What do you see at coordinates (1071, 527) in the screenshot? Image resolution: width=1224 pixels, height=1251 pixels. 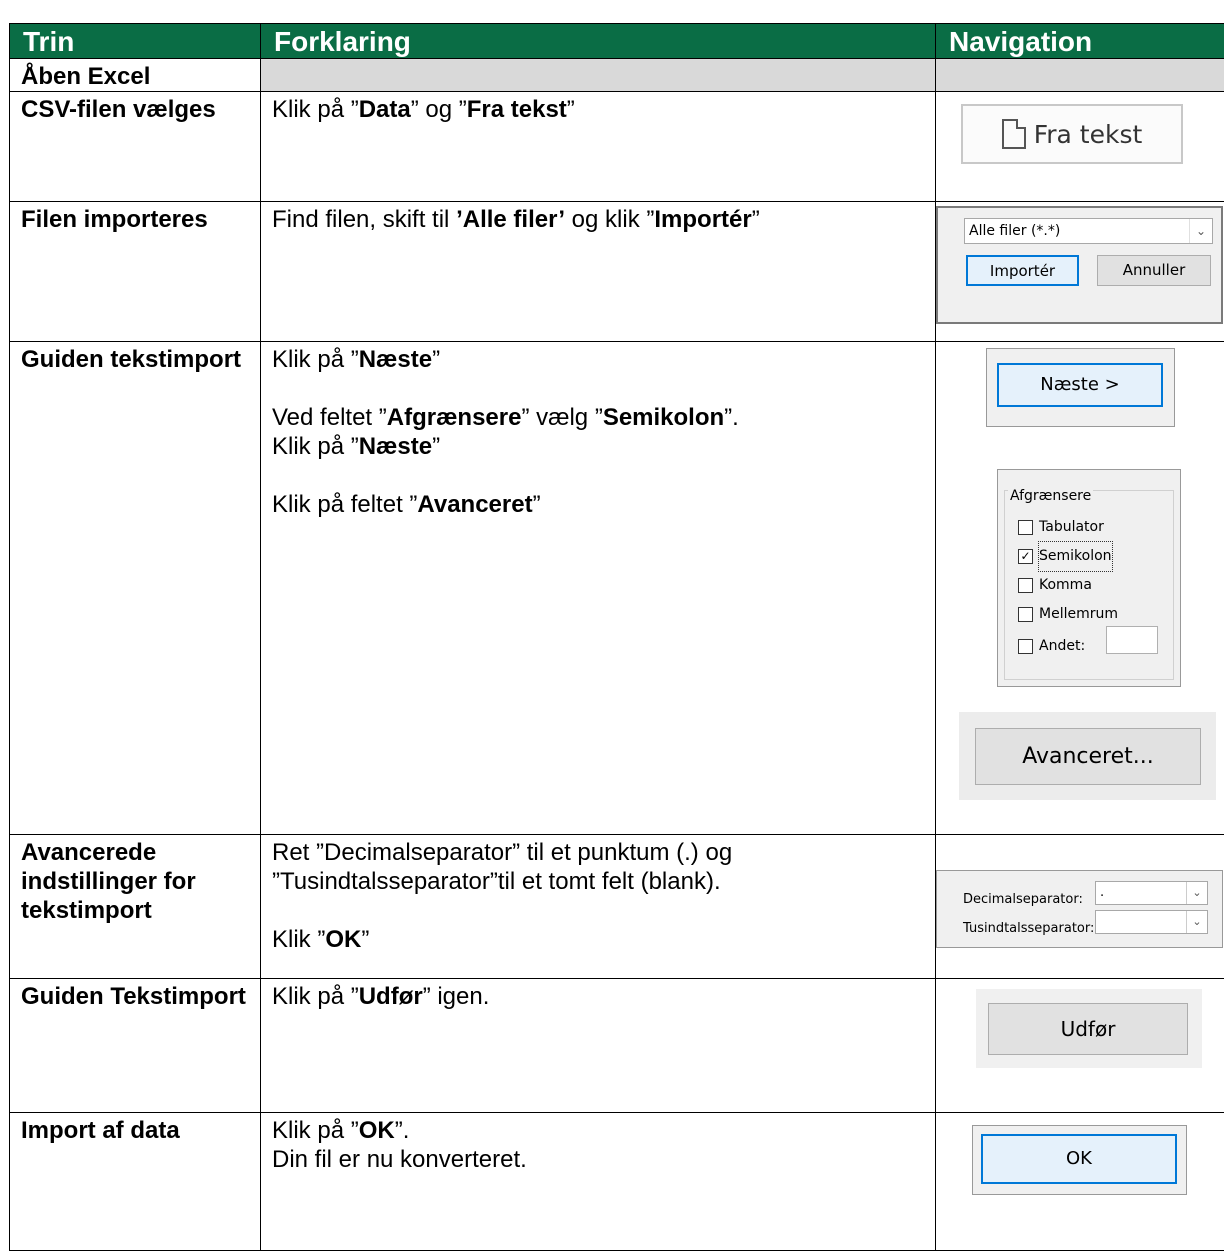 I see `checkbox-label: Tabulator` at bounding box center [1071, 527].